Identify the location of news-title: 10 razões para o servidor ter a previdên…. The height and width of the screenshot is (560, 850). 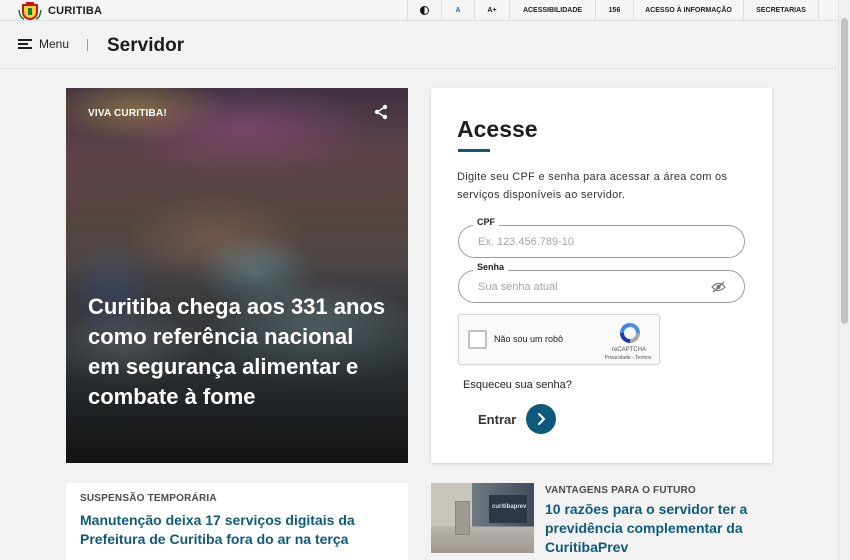
(657, 528).